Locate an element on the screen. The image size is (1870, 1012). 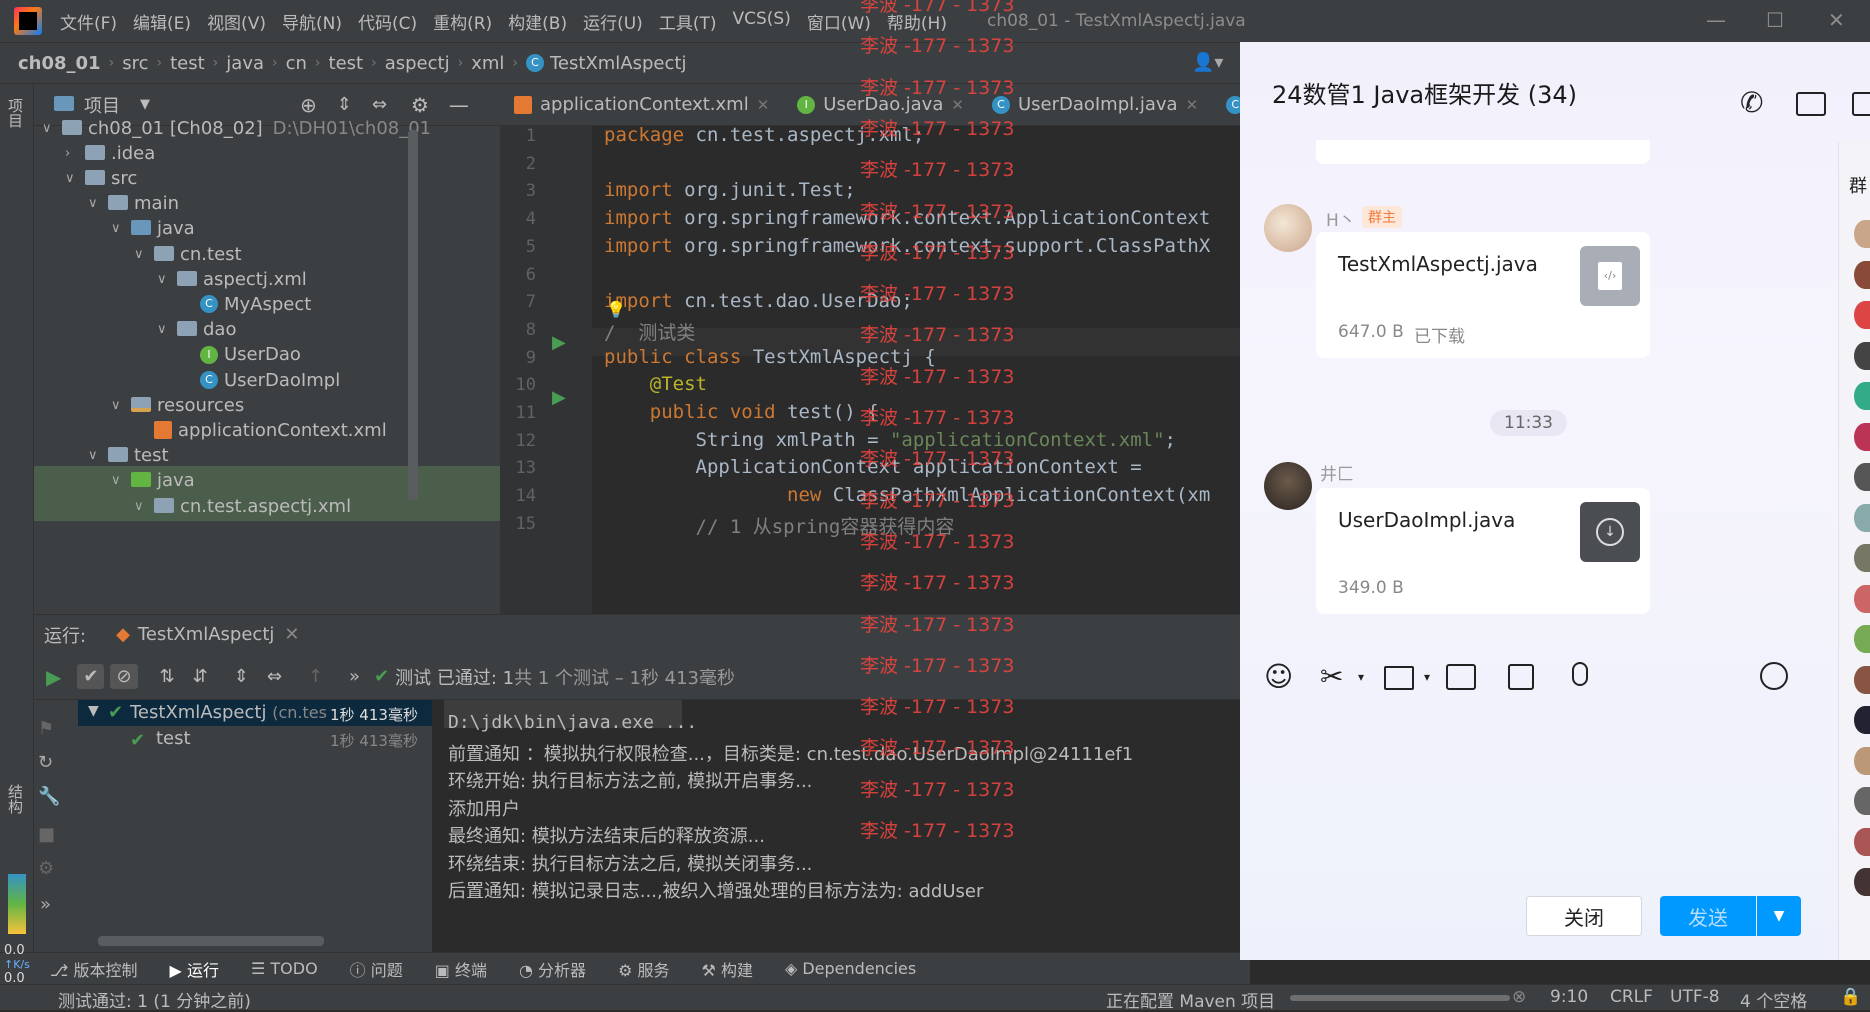
file-encoding: UTF-8 is located at coordinates (1695, 997).